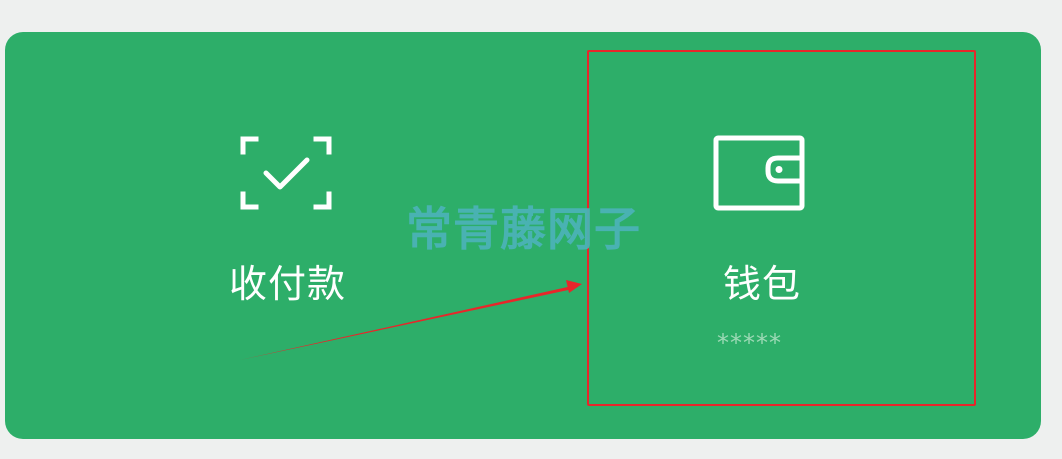  What do you see at coordinates (749, 343) in the screenshot?
I see `wallet-balance-masked: *****` at bounding box center [749, 343].